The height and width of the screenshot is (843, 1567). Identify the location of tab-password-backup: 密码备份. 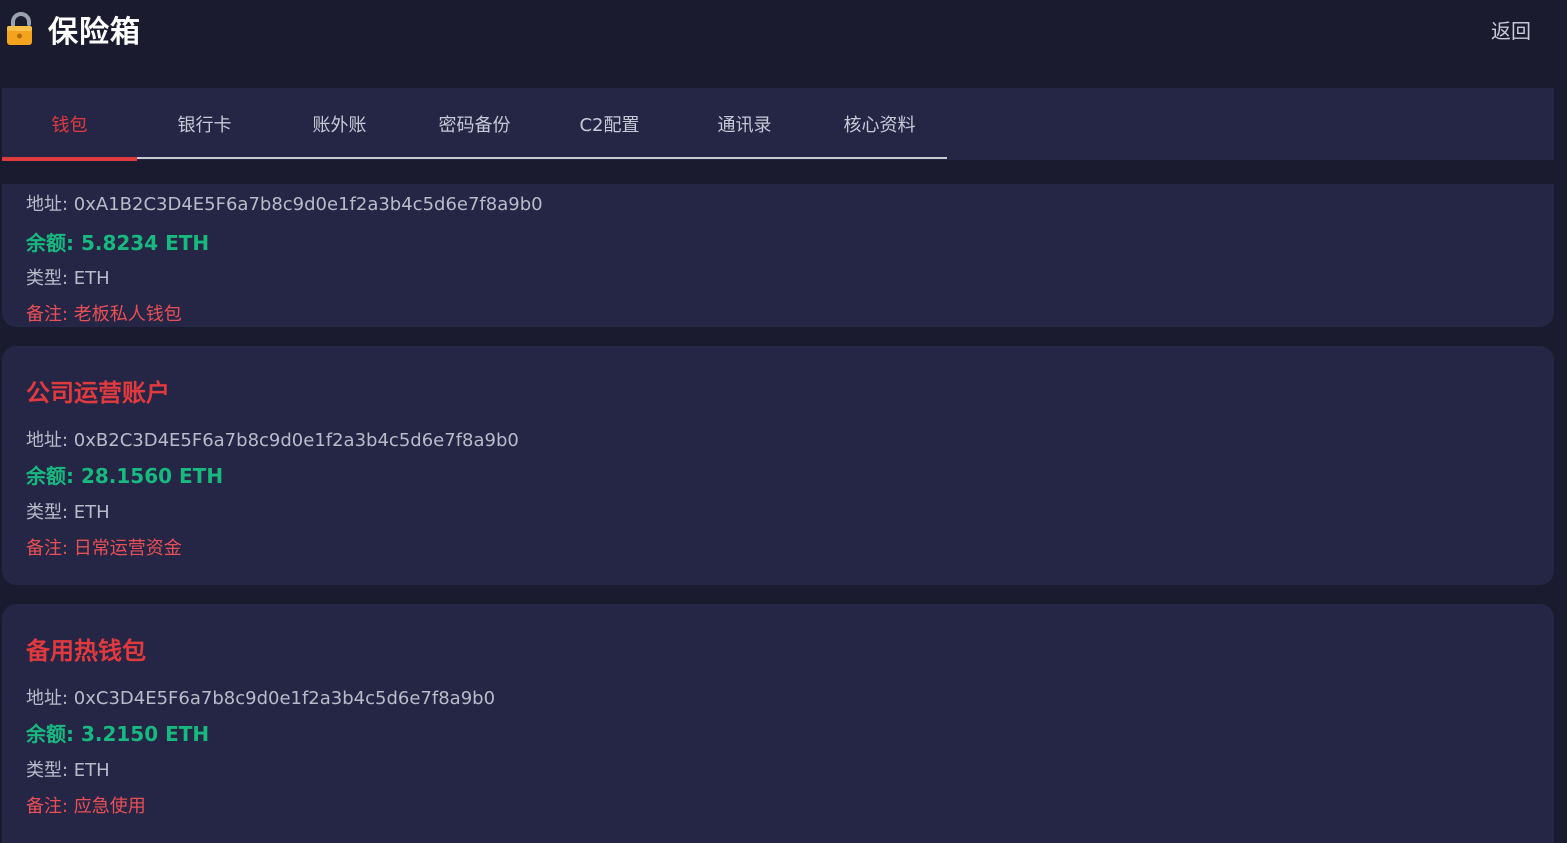
(474, 123).